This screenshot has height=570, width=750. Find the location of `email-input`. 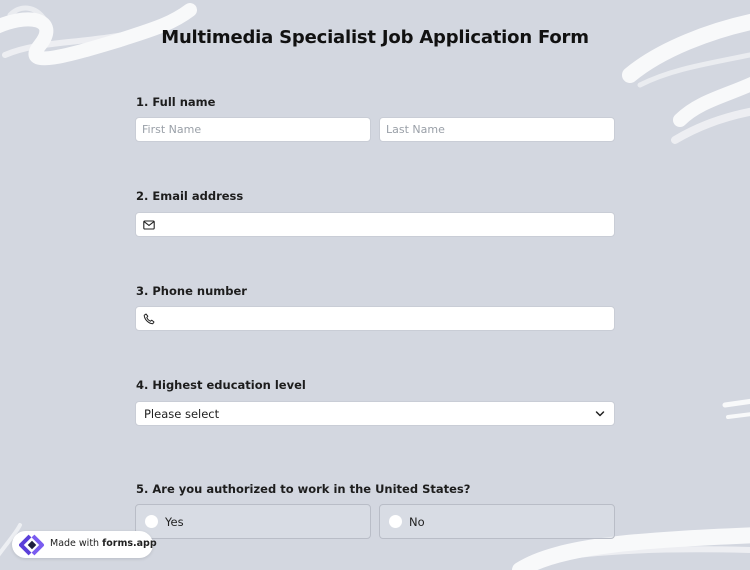

email-input is located at coordinates (375, 224).